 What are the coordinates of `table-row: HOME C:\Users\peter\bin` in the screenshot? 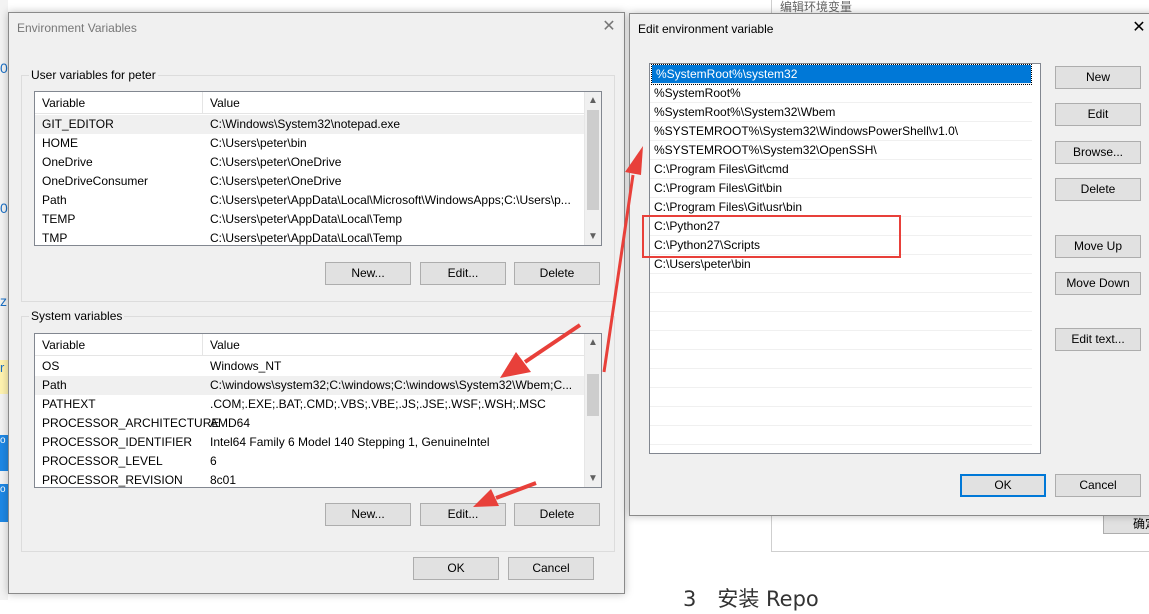 It's located at (309, 143).